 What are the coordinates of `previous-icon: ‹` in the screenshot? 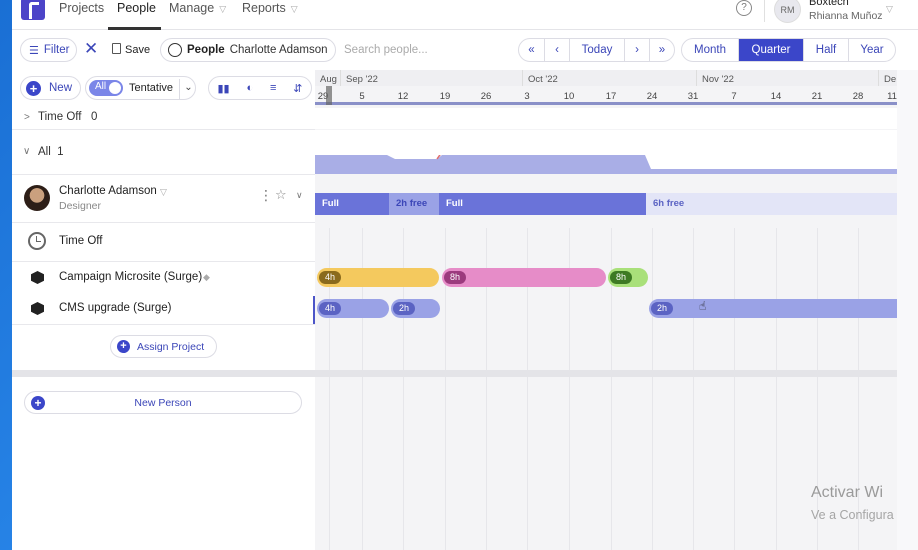 It's located at (557, 50).